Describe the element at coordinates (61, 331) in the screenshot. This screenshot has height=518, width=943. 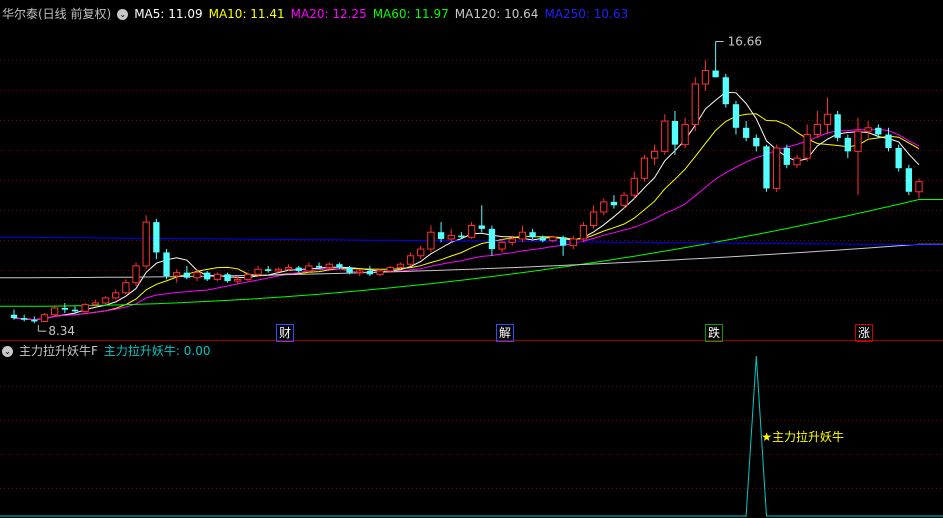
I see `low-price-label: 8.34` at that location.